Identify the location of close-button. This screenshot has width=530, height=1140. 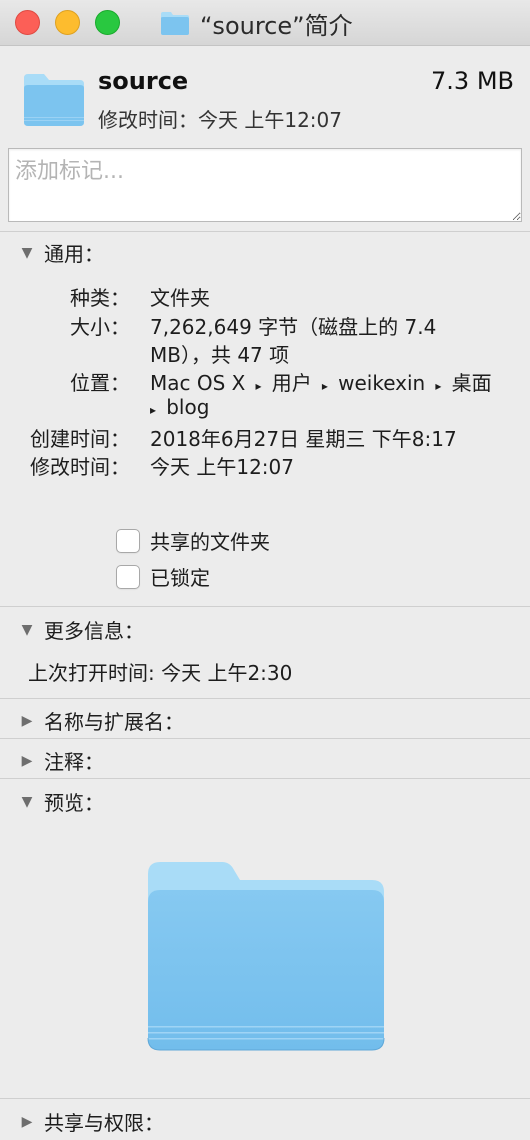
(27, 22).